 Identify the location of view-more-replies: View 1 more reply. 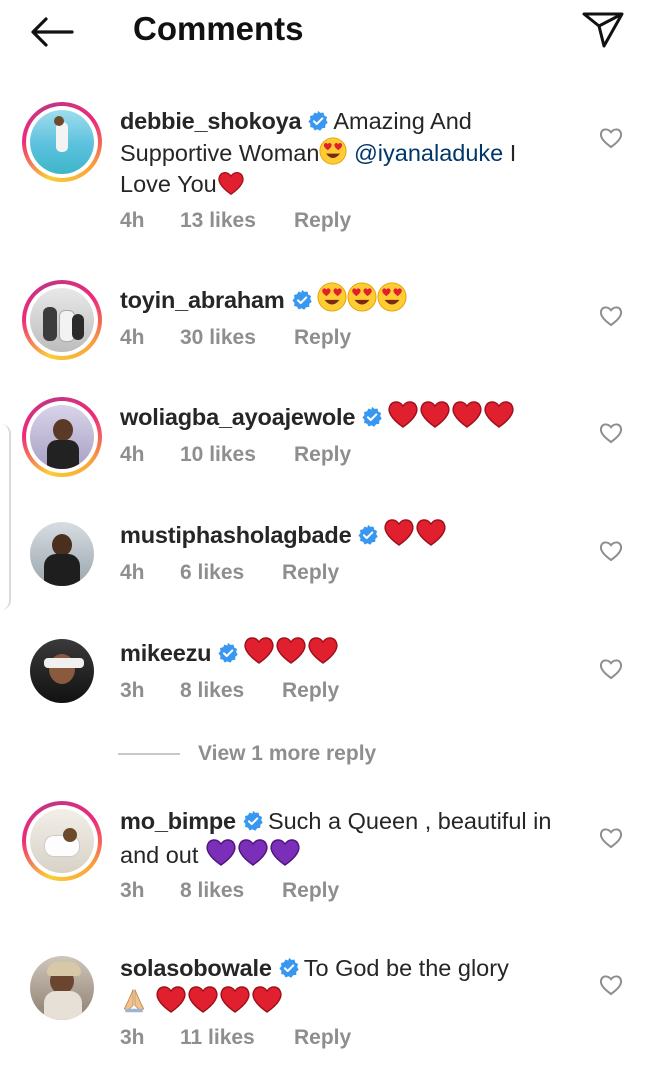
(247, 754).